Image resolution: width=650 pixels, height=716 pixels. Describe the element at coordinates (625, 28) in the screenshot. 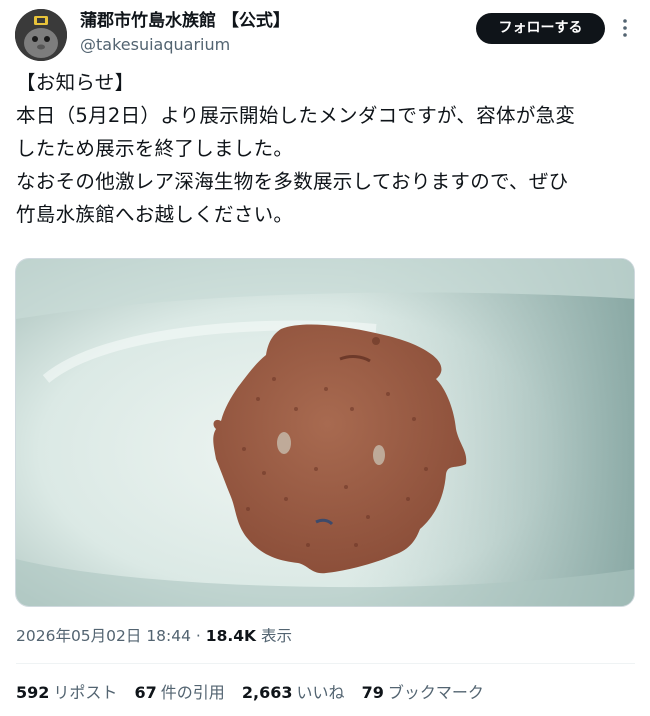

I see `more-vertical-icon` at that location.